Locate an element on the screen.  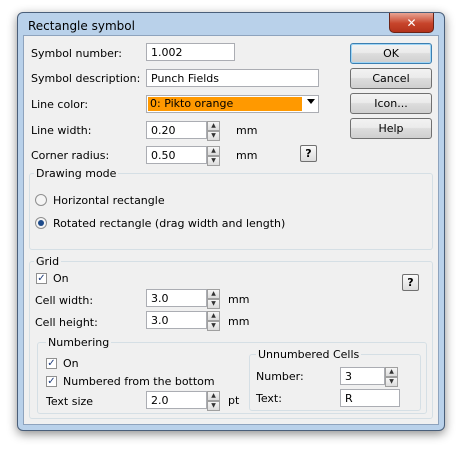
drawing-mode-group is located at coordinates (231, 211).